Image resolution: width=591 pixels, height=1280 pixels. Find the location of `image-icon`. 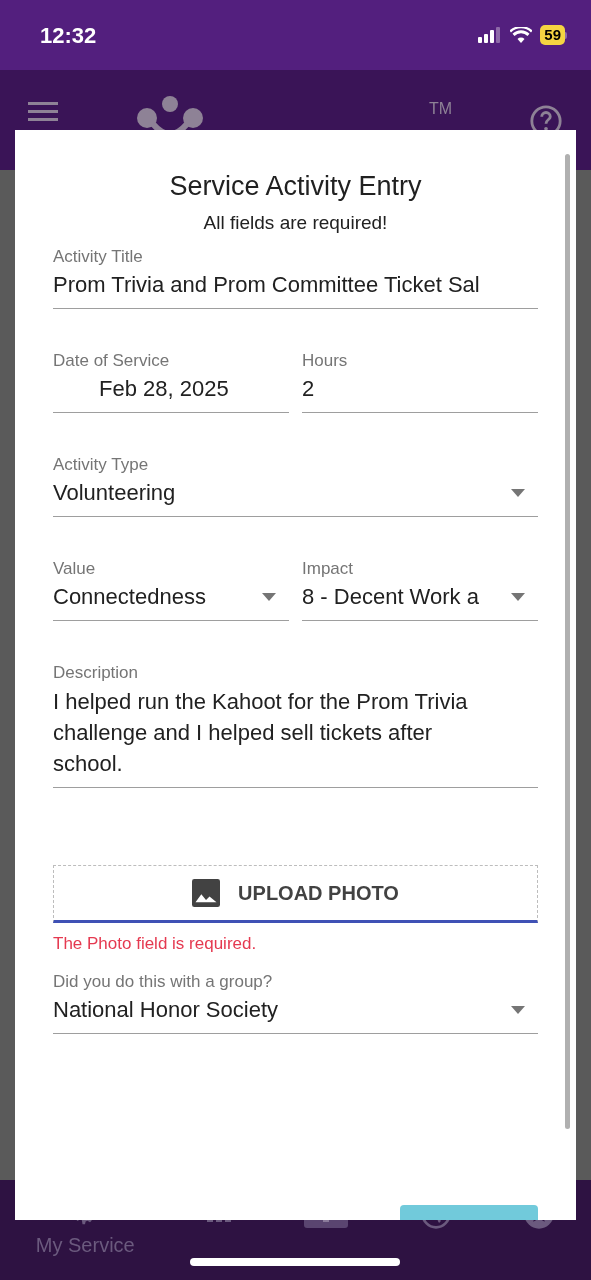

image-icon is located at coordinates (206, 893).